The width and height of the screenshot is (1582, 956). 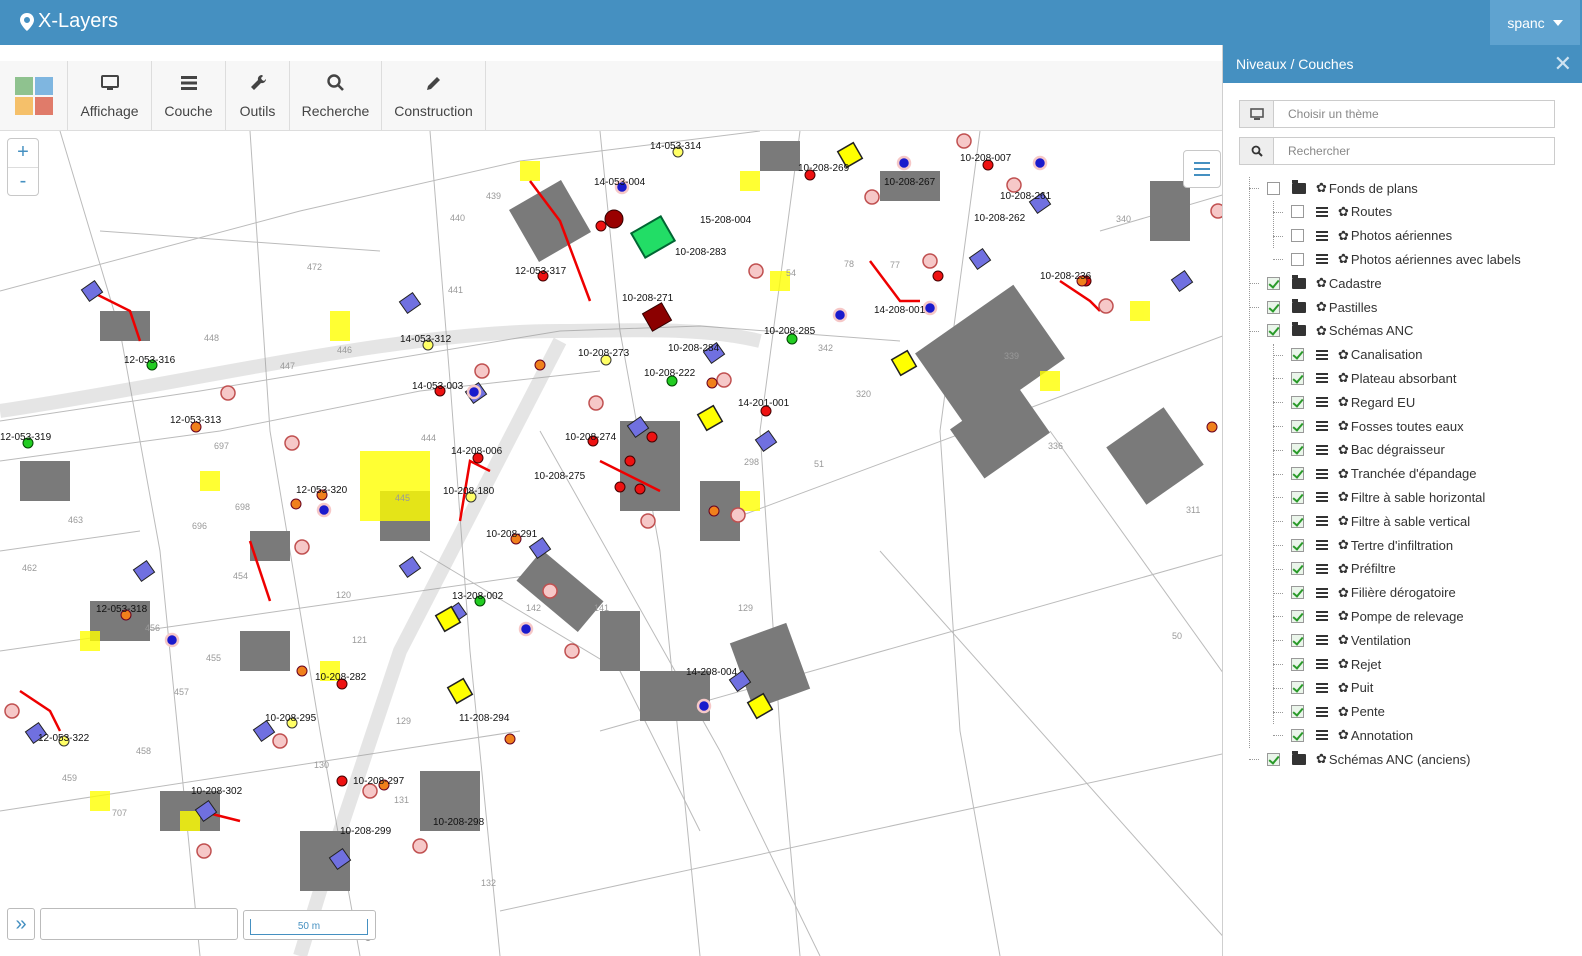 I want to click on expand-button: », so click(x=21, y=924).